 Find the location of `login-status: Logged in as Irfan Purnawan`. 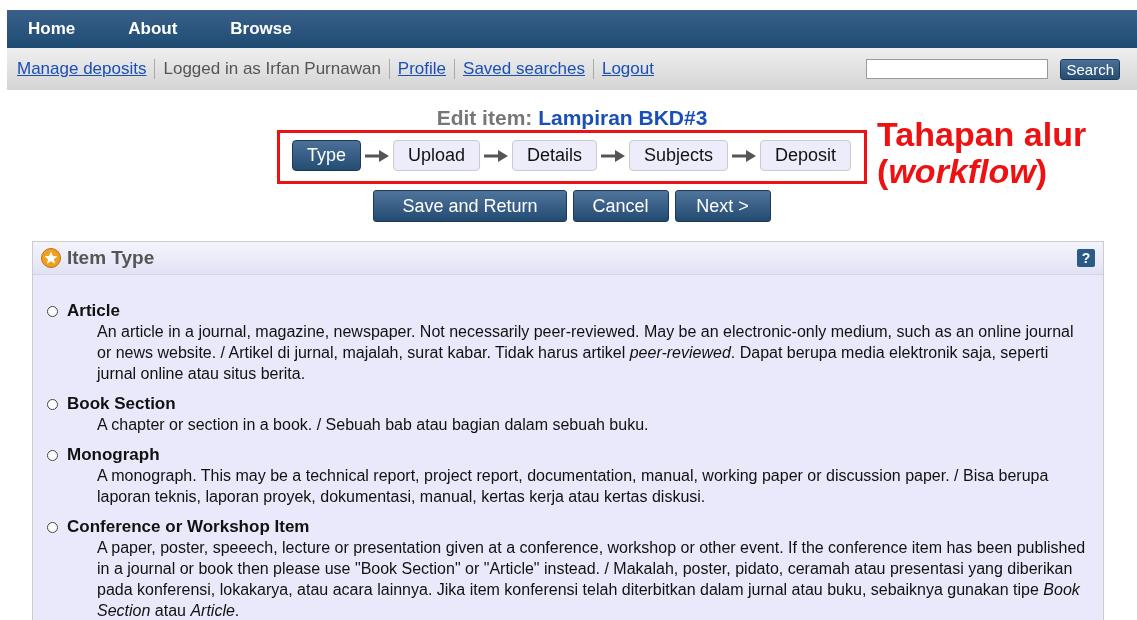

login-status: Logged in as Irfan Purnawan is located at coordinates (272, 69).